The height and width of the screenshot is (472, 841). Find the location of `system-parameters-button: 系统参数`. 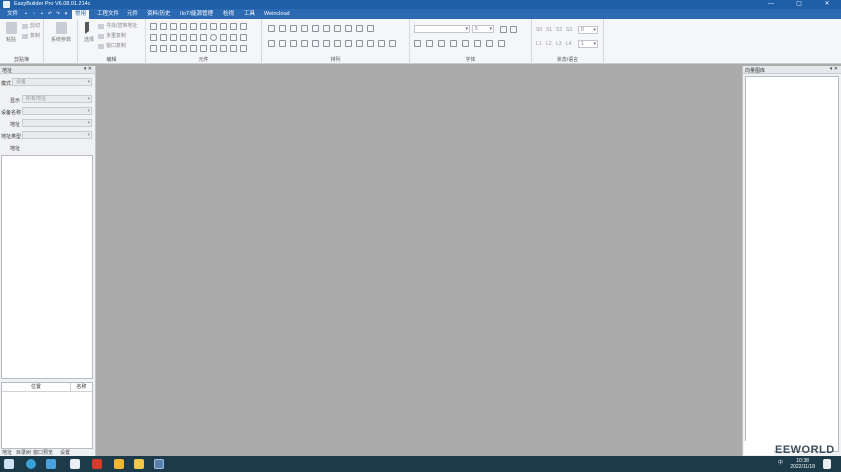

system-parameters-button: 系统参数 is located at coordinates (61, 32).